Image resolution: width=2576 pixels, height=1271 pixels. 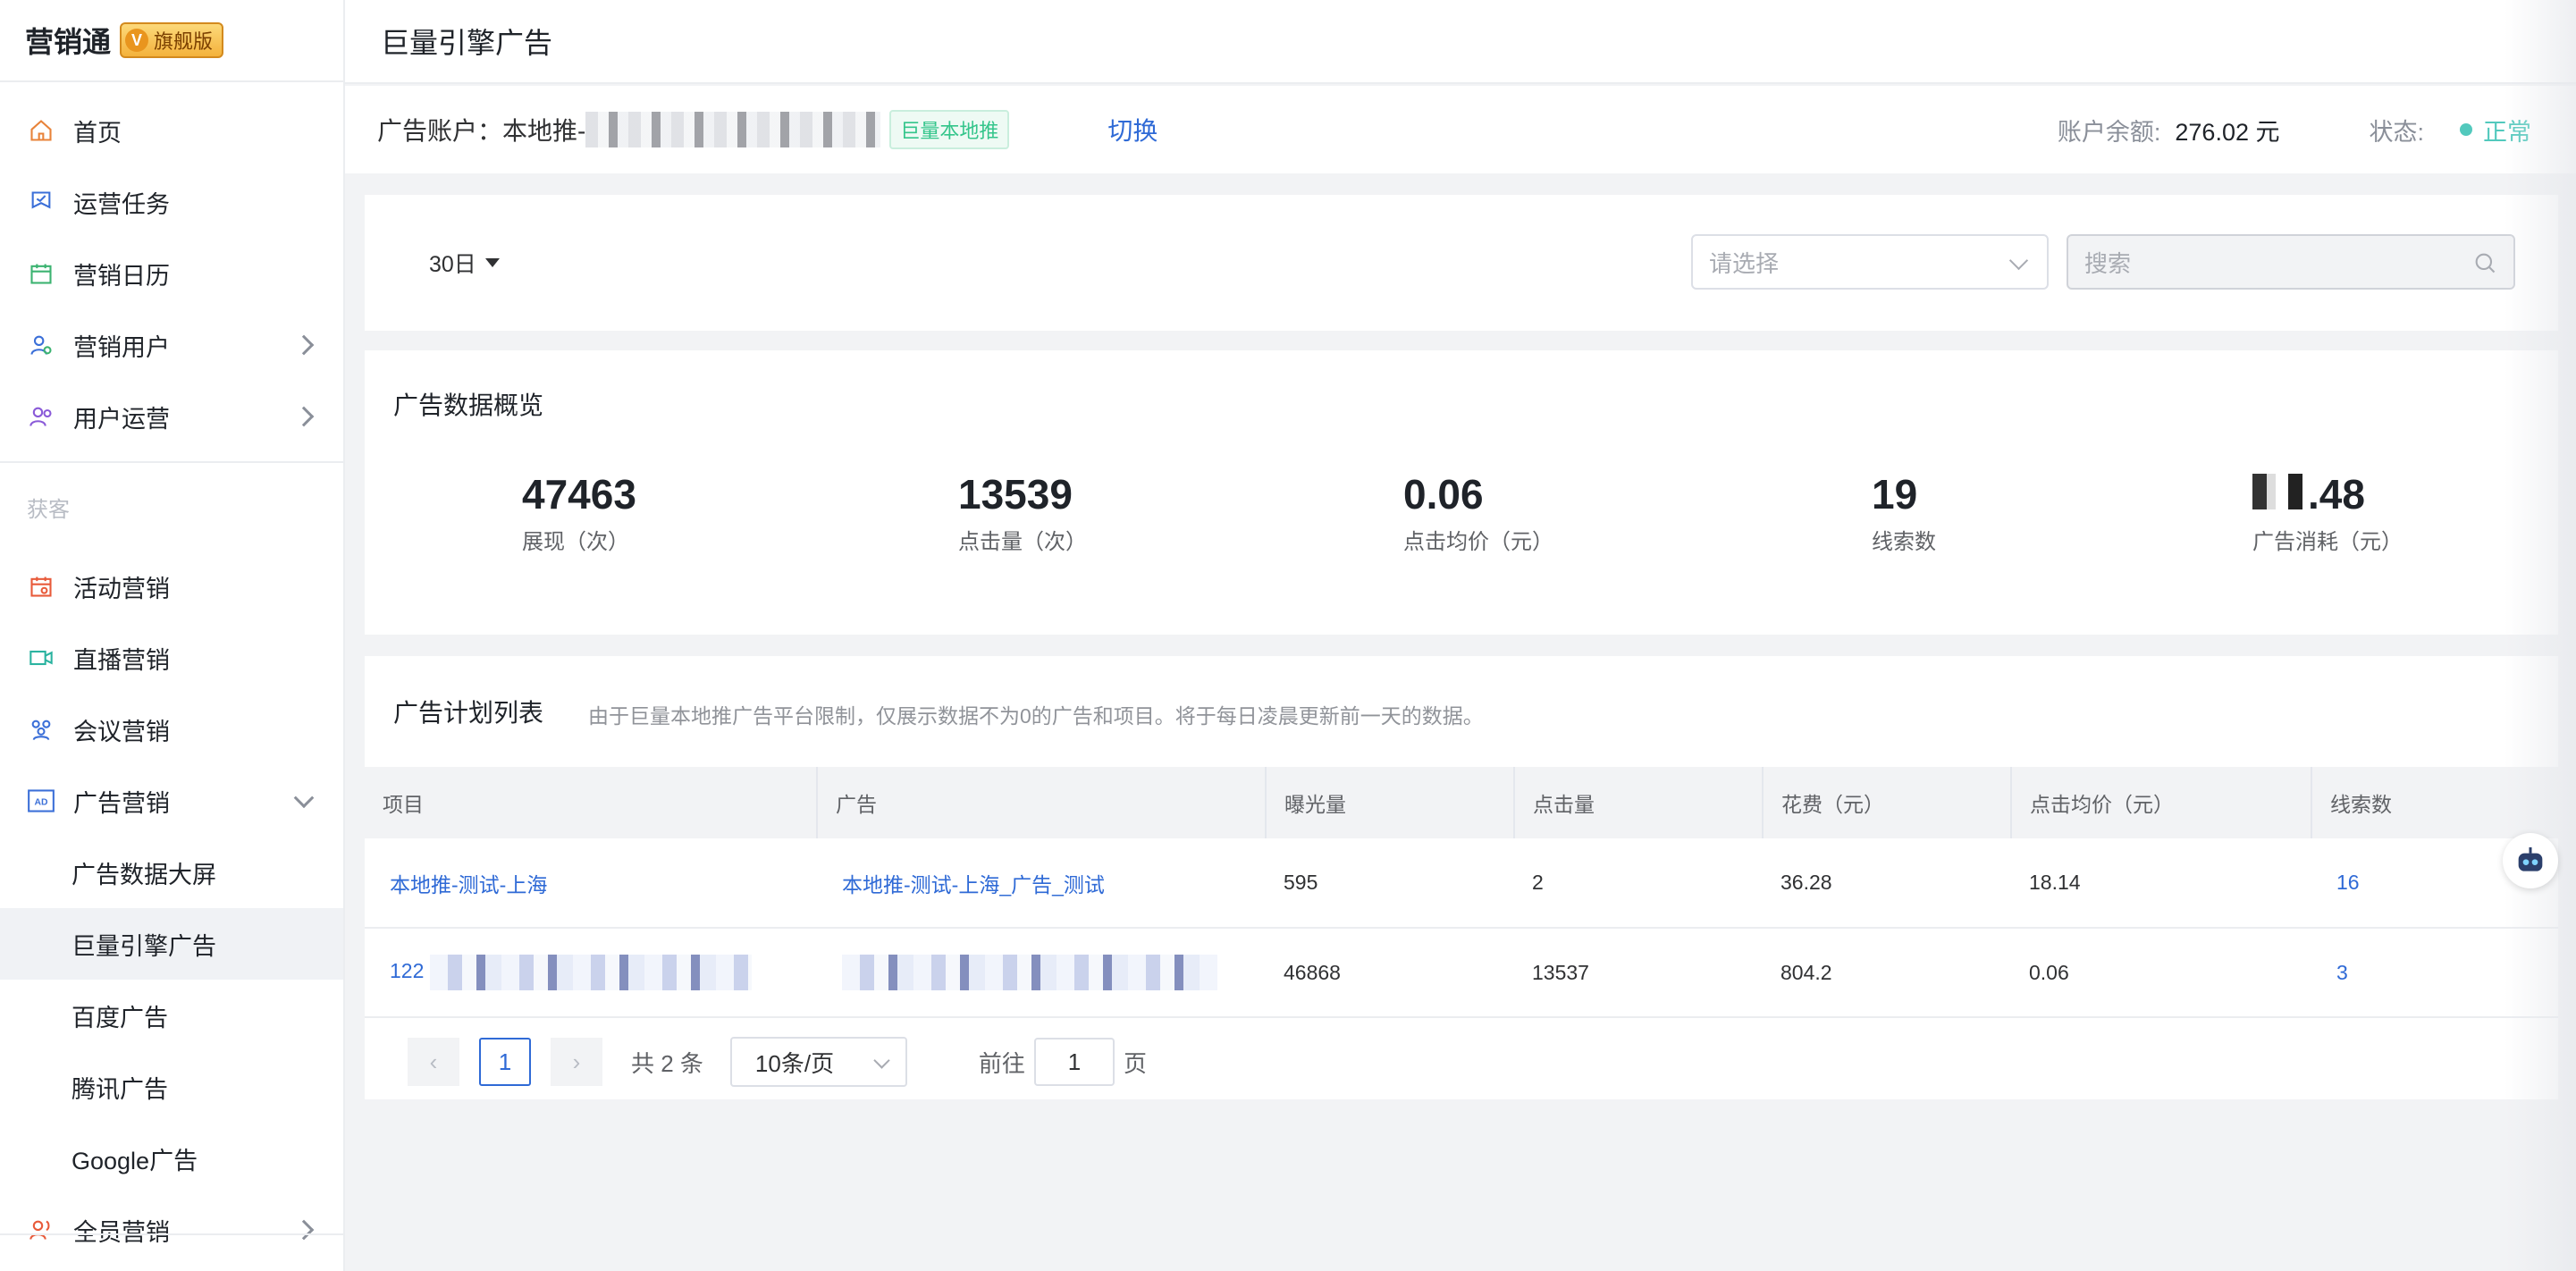 I want to click on task-flag-icon, so click(x=41, y=202).